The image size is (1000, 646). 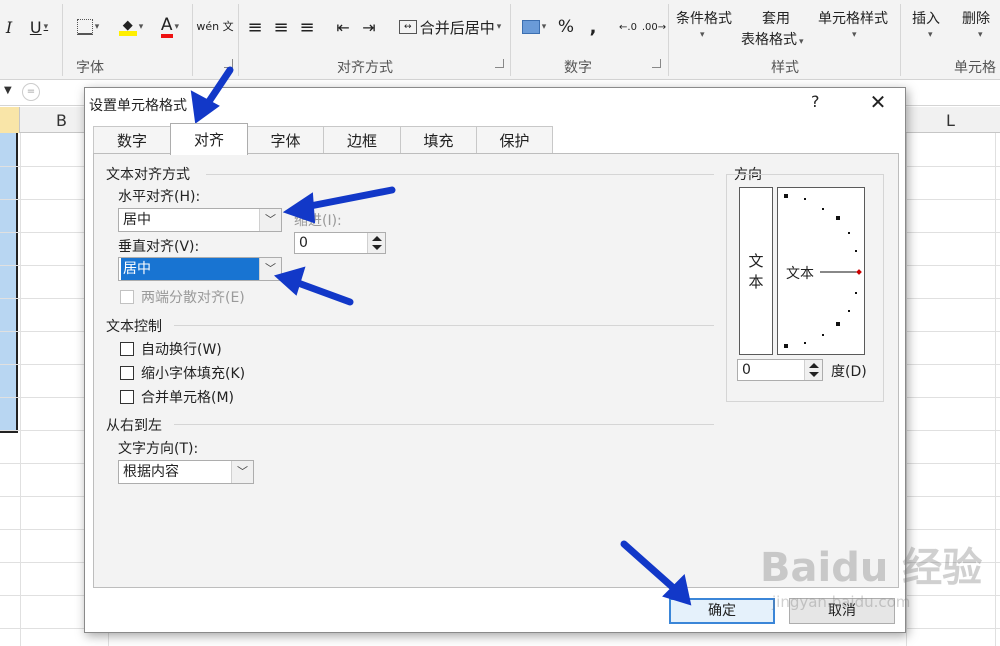 I want to click on arrow-to-ok-button, so click(x=651, y=568).